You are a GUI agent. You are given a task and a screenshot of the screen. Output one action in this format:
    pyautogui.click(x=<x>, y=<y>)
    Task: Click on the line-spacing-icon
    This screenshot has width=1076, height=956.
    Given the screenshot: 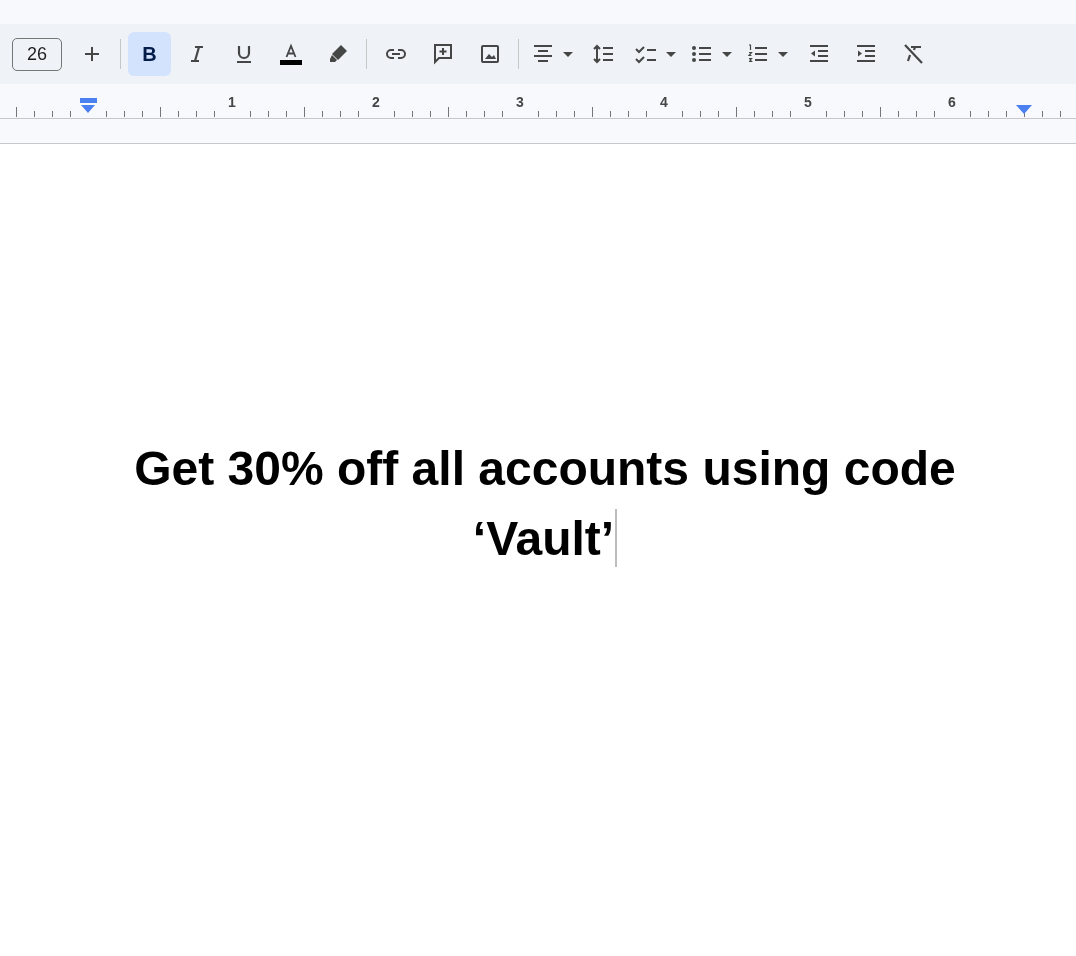 What is the action you would take?
    pyautogui.click(x=603, y=54)
    